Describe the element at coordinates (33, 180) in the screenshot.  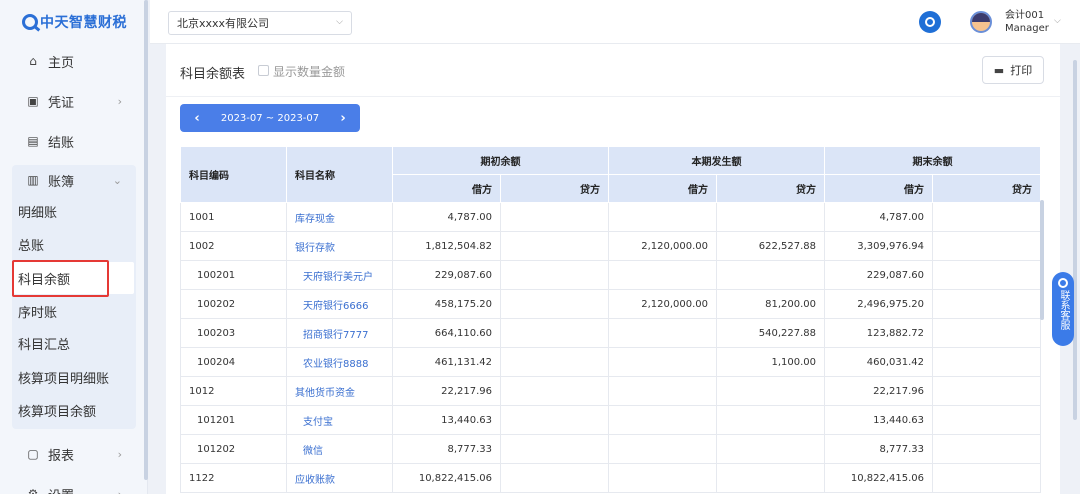
I see `ledger-icon: ▥` at that location.